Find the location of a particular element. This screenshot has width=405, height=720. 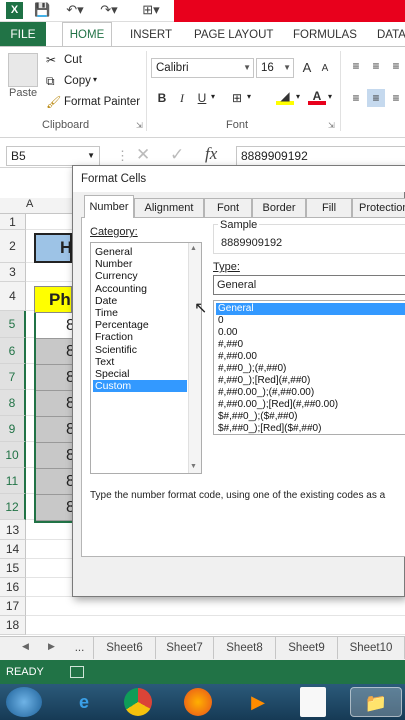

font-name-combo: Calibri ▼ is located at coordinates (202, 68).